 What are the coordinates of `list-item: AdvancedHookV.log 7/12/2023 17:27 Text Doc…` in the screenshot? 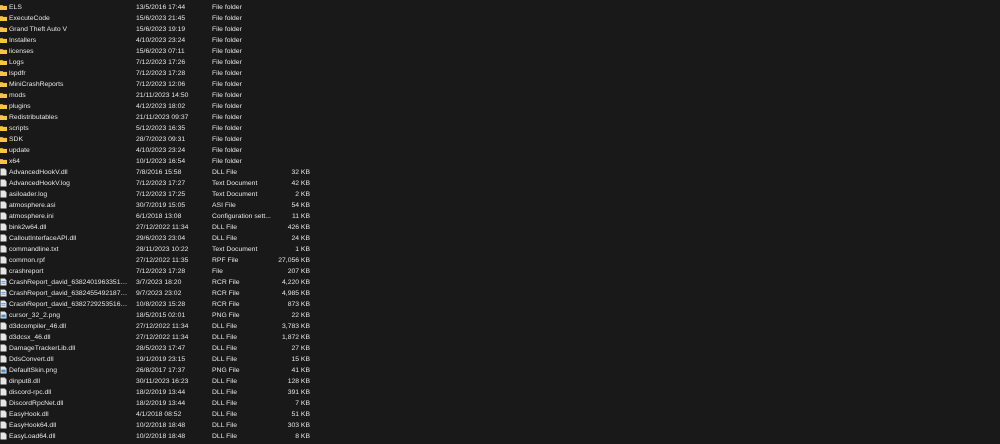 It's located at (500, 183).